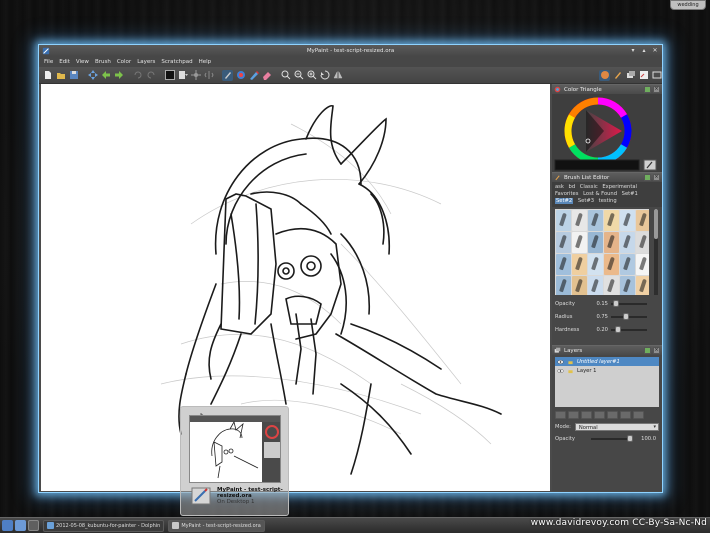 The width and height of the screenshot is (710, 533). What do you see at coordinates (630, 194) in the screenshot?
I see `brush-group: Set#1` at bounding box center [630, 194].